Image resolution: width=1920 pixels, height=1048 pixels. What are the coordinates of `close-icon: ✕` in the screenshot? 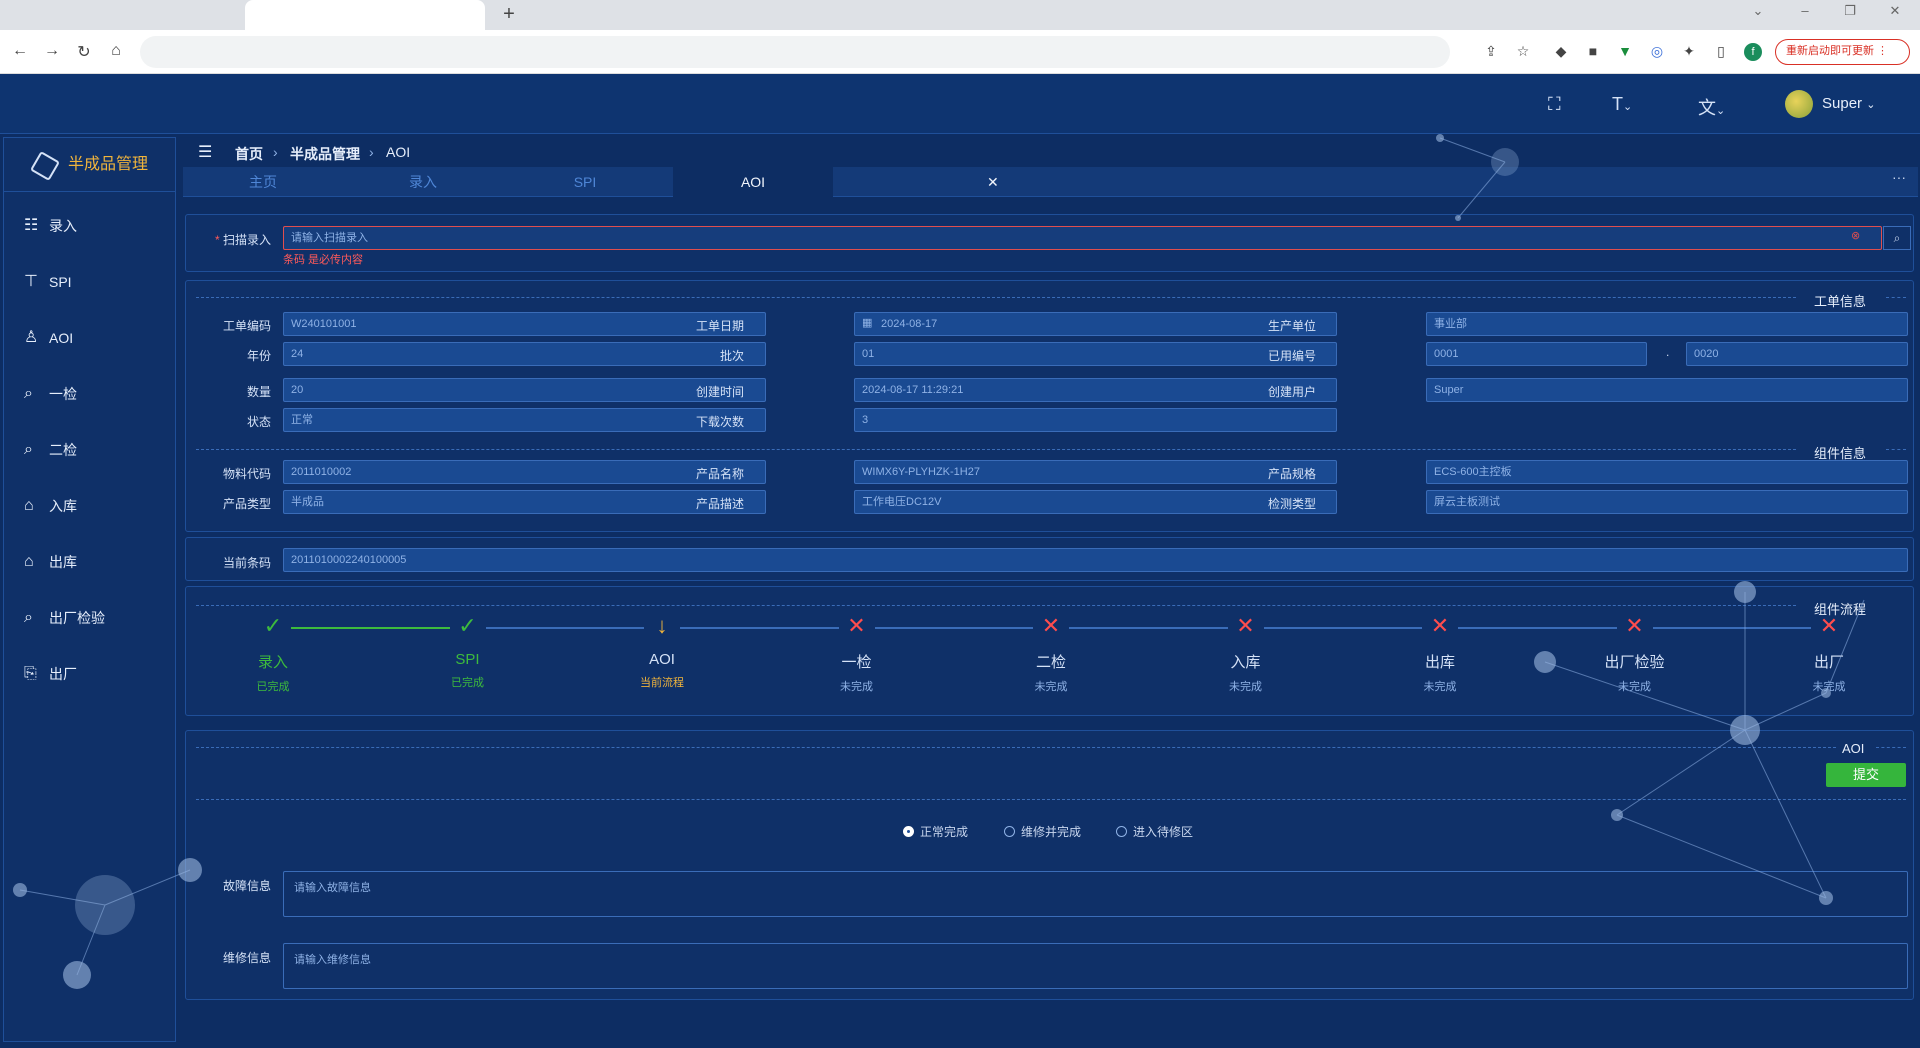 It's located at (993, 182).